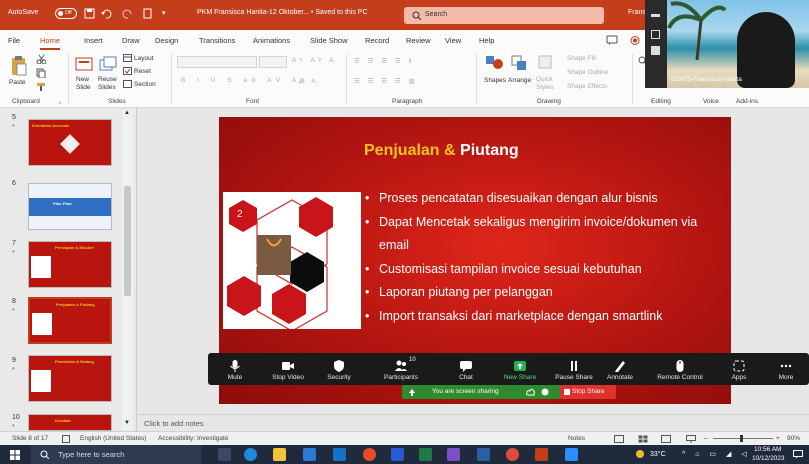  Describe the element at coordinates (83, 84) in the screenshot. I see `new-slide-label: New Slide` at that location.